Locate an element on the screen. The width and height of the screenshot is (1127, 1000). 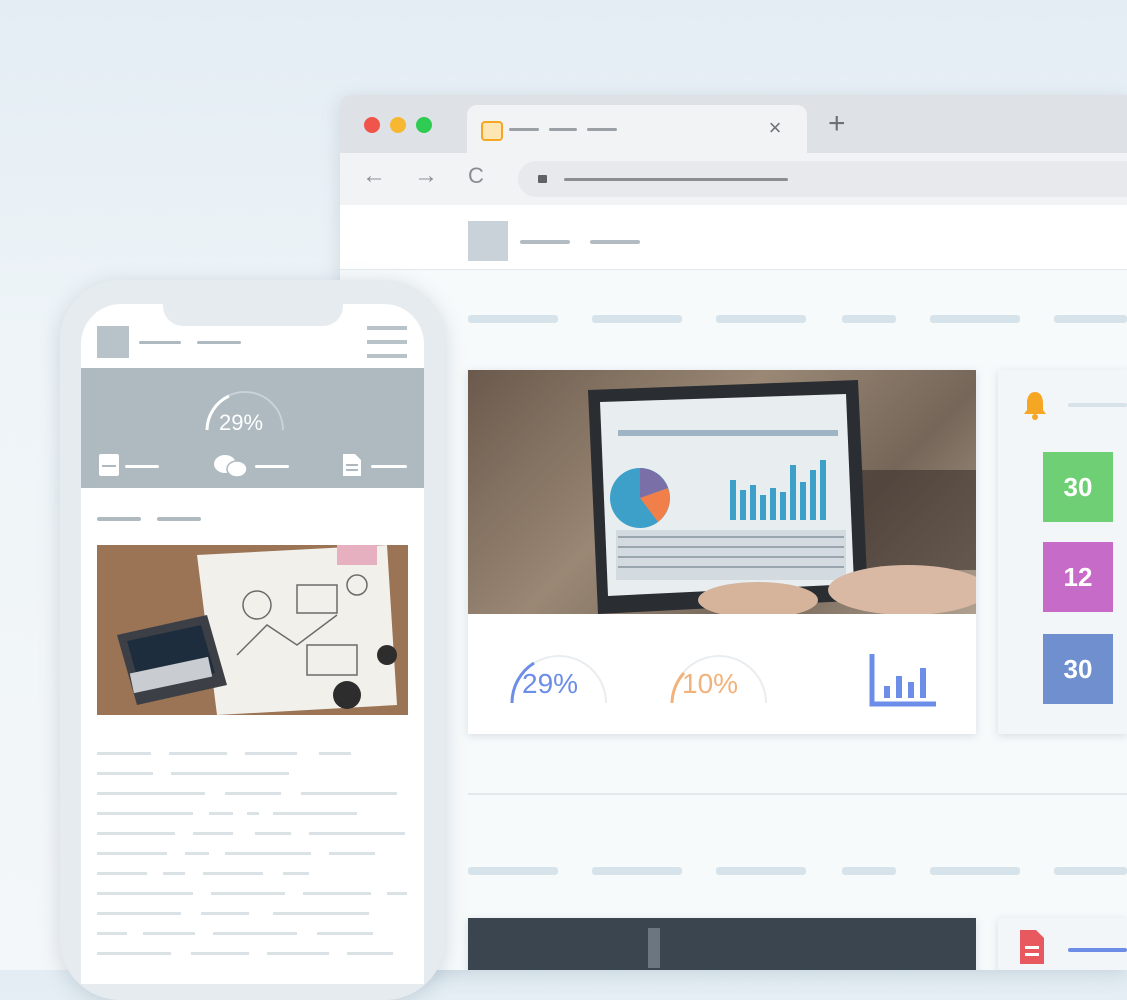
gauge-primary: 29% is located at coordinates (559, 678).